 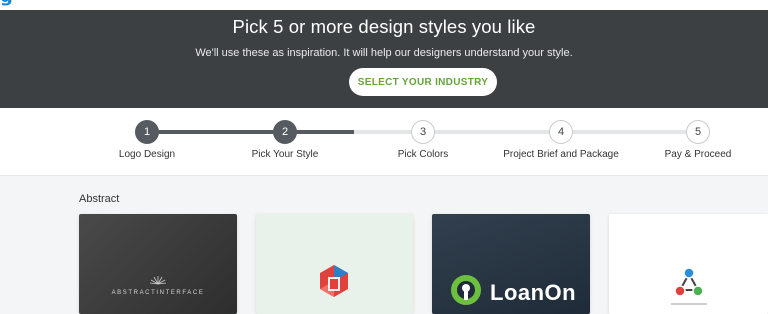 What do you see at coordinates (147, 154) in the screenshot?
I see `step-label: Logo Design` at bounding box center [147, 154].